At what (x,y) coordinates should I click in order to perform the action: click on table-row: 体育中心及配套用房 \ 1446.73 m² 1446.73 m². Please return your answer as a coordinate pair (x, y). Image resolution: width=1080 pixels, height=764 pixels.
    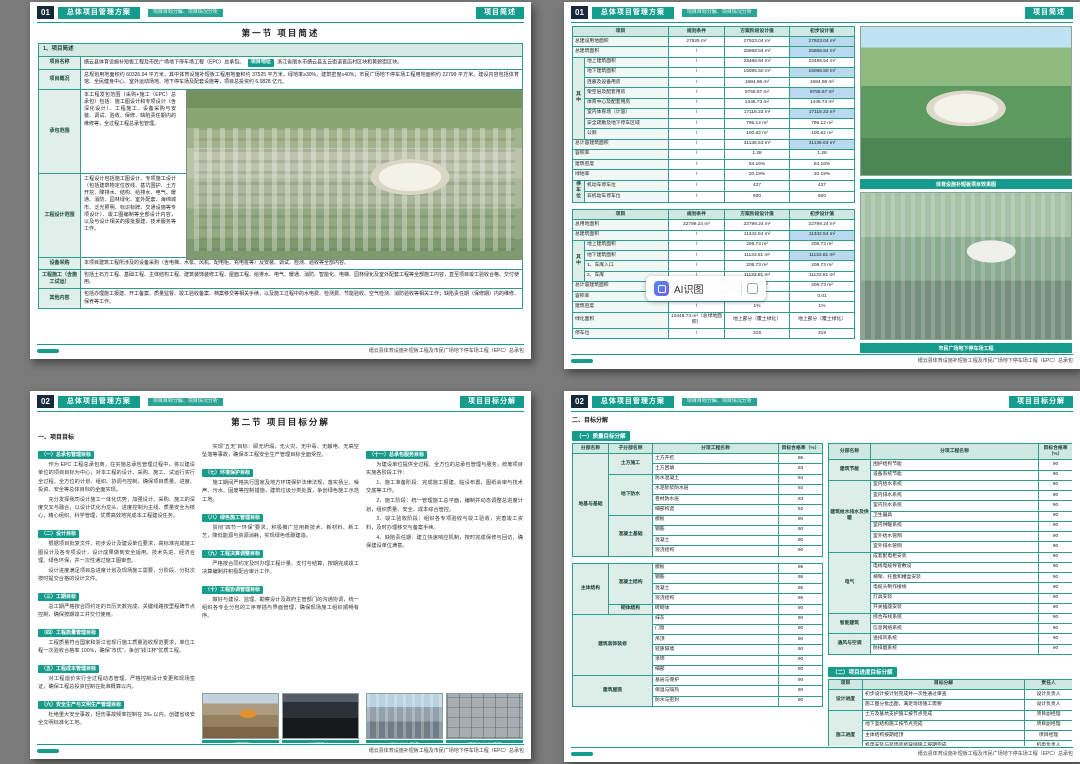
    Looking at the image, I should click on (714, 103).